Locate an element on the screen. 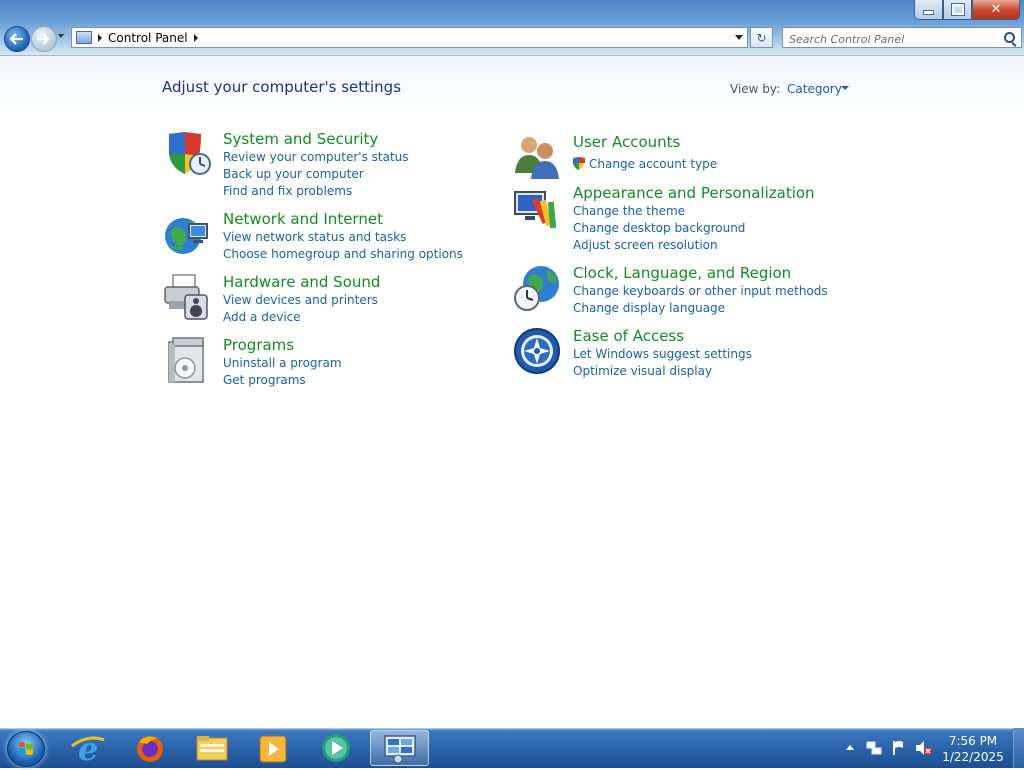 The height and width of the screenshot is (770, 1024). show-hidden-icons-button is located at coordinates (850, 747).